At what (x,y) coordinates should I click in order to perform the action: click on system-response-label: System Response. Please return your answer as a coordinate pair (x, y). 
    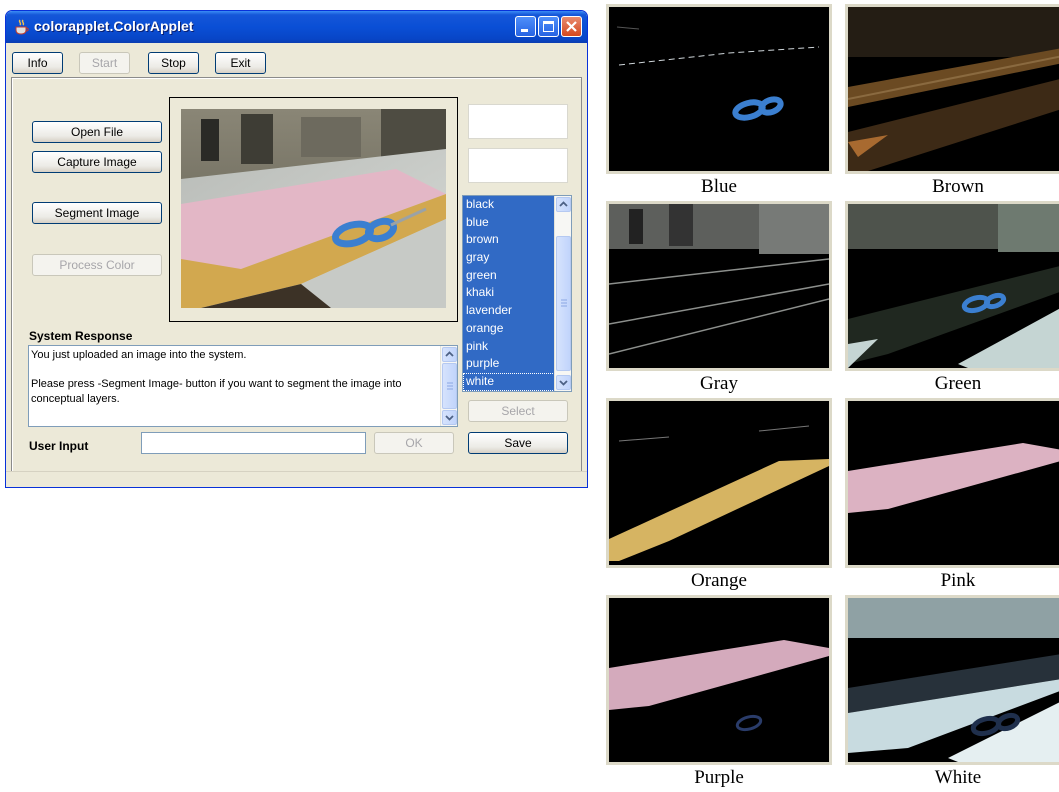
    Looking at the image, I should click on (81, 336).